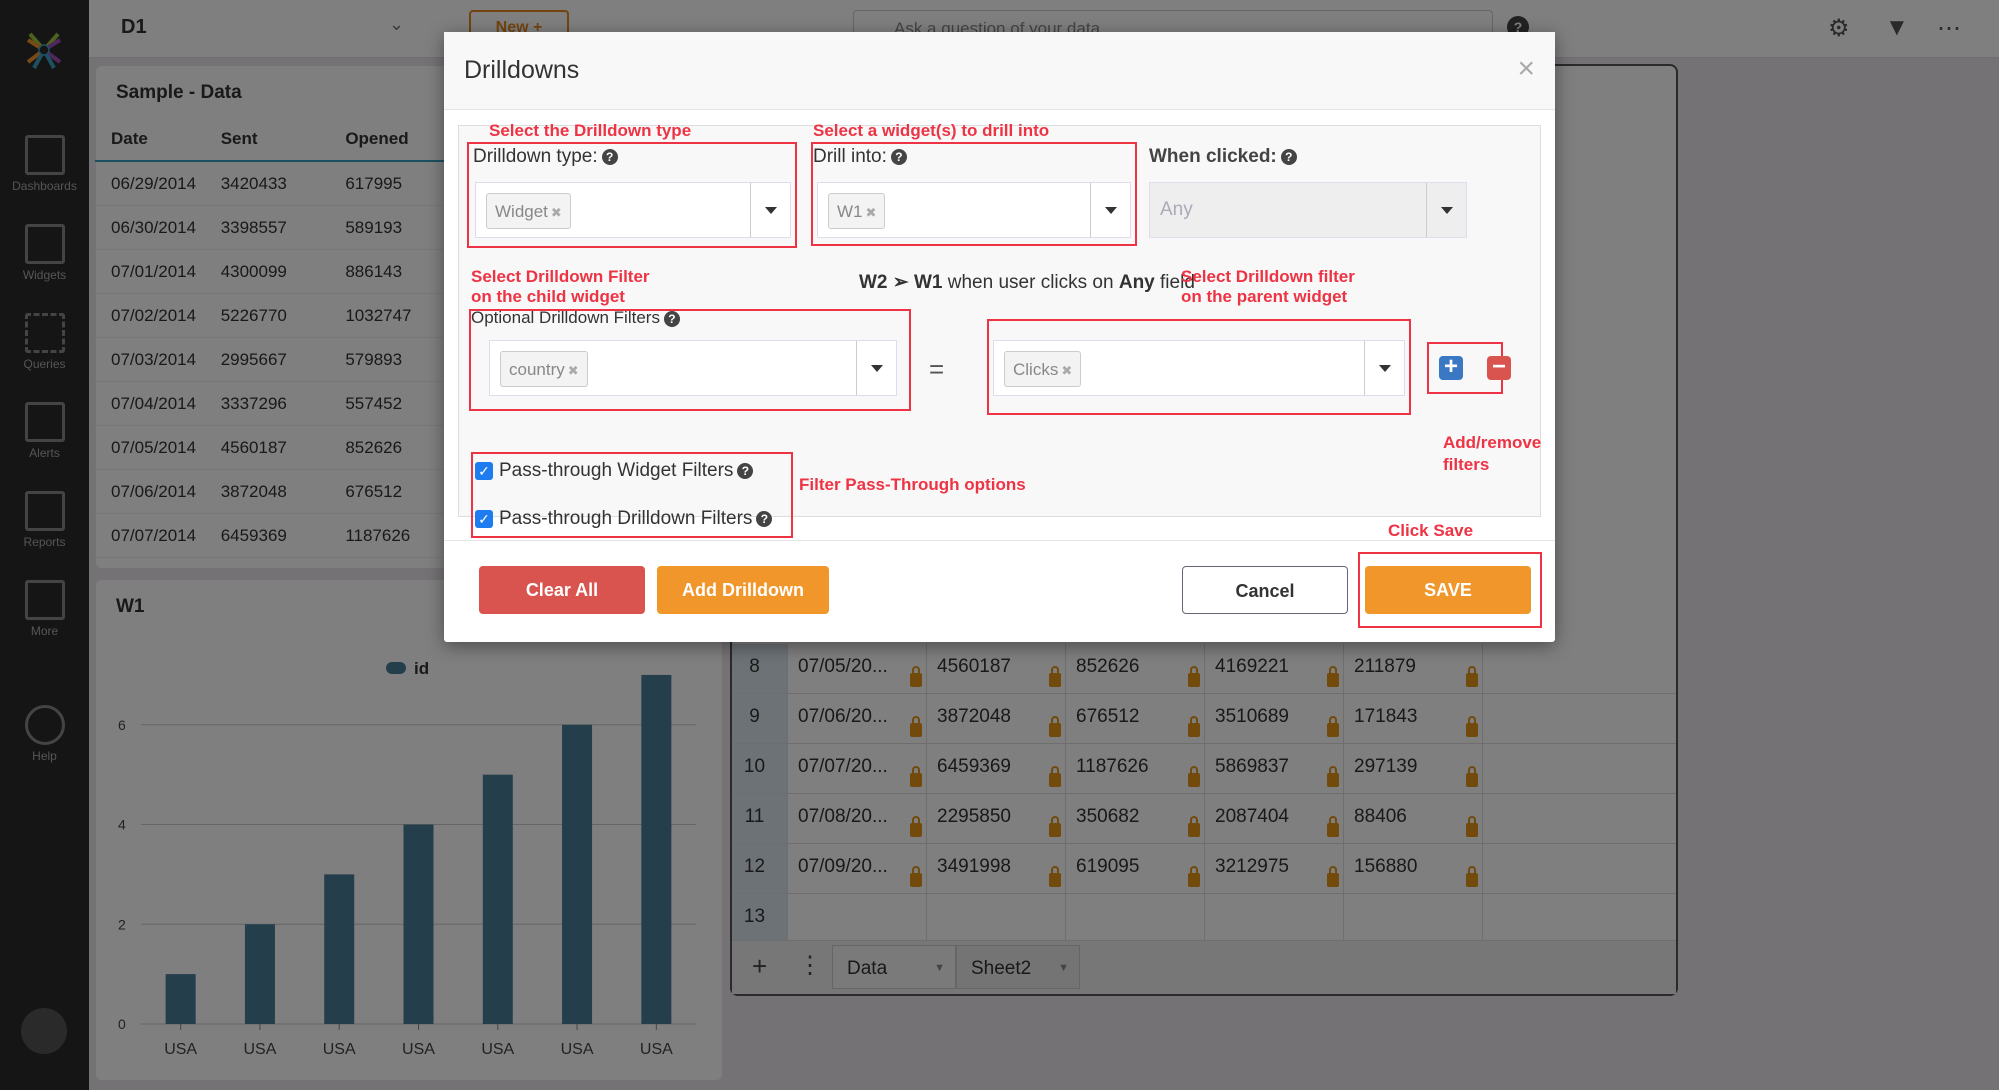 The image size is (1999, 1090). I want to click on add-filter-button: +, so click(1451, 367).